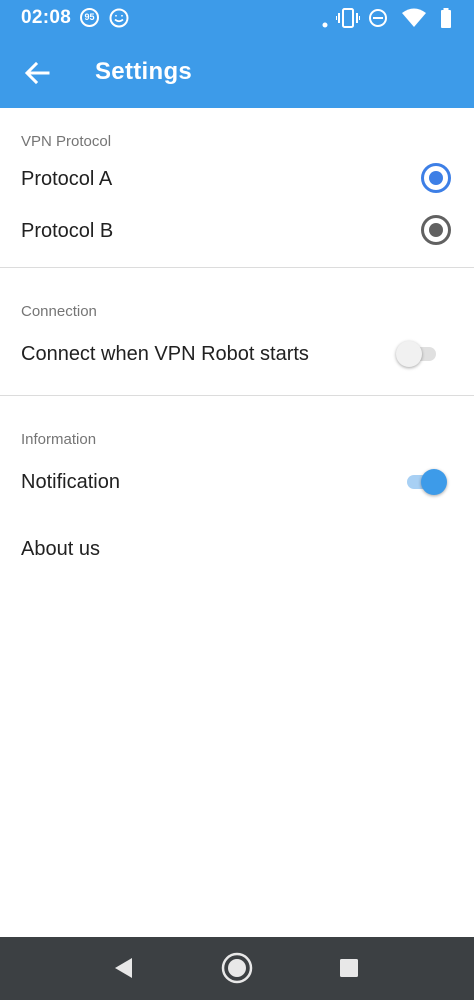  I want to click on smiley-icon, so click(119, 20).